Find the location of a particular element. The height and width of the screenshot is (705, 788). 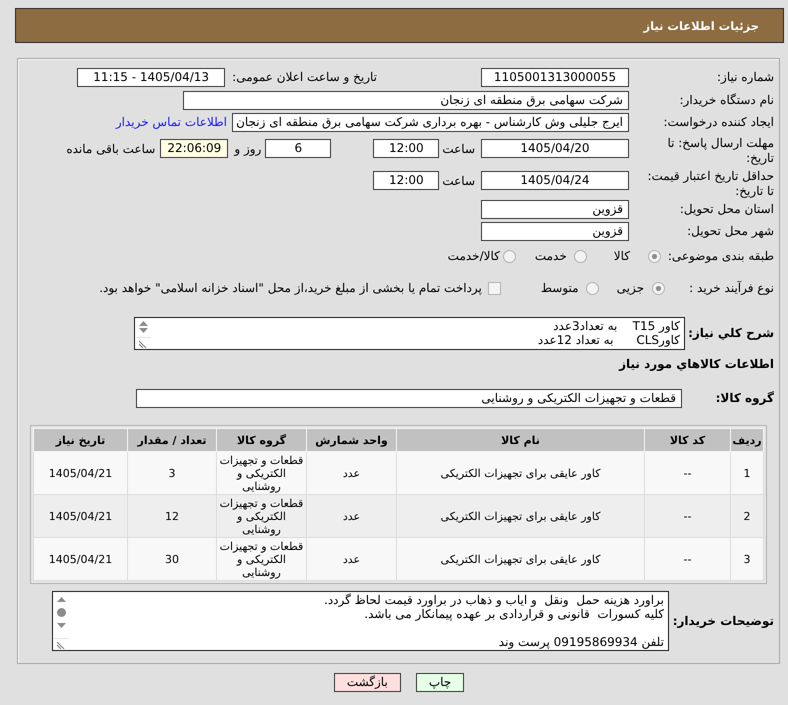

option-label: کالا/خدمت is located at coordinates (474, 256).